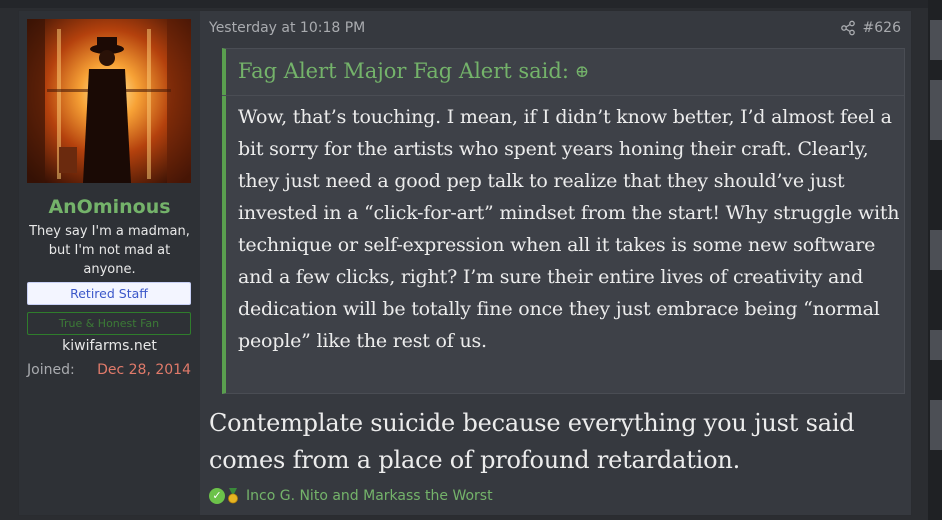 This screenshot has width=942, height=520. What do you see at coordinates (109, 323) in the screenshot?
I see `true-honest-fan-banner: True & Honest Fan` at bounding box center [109, 323].